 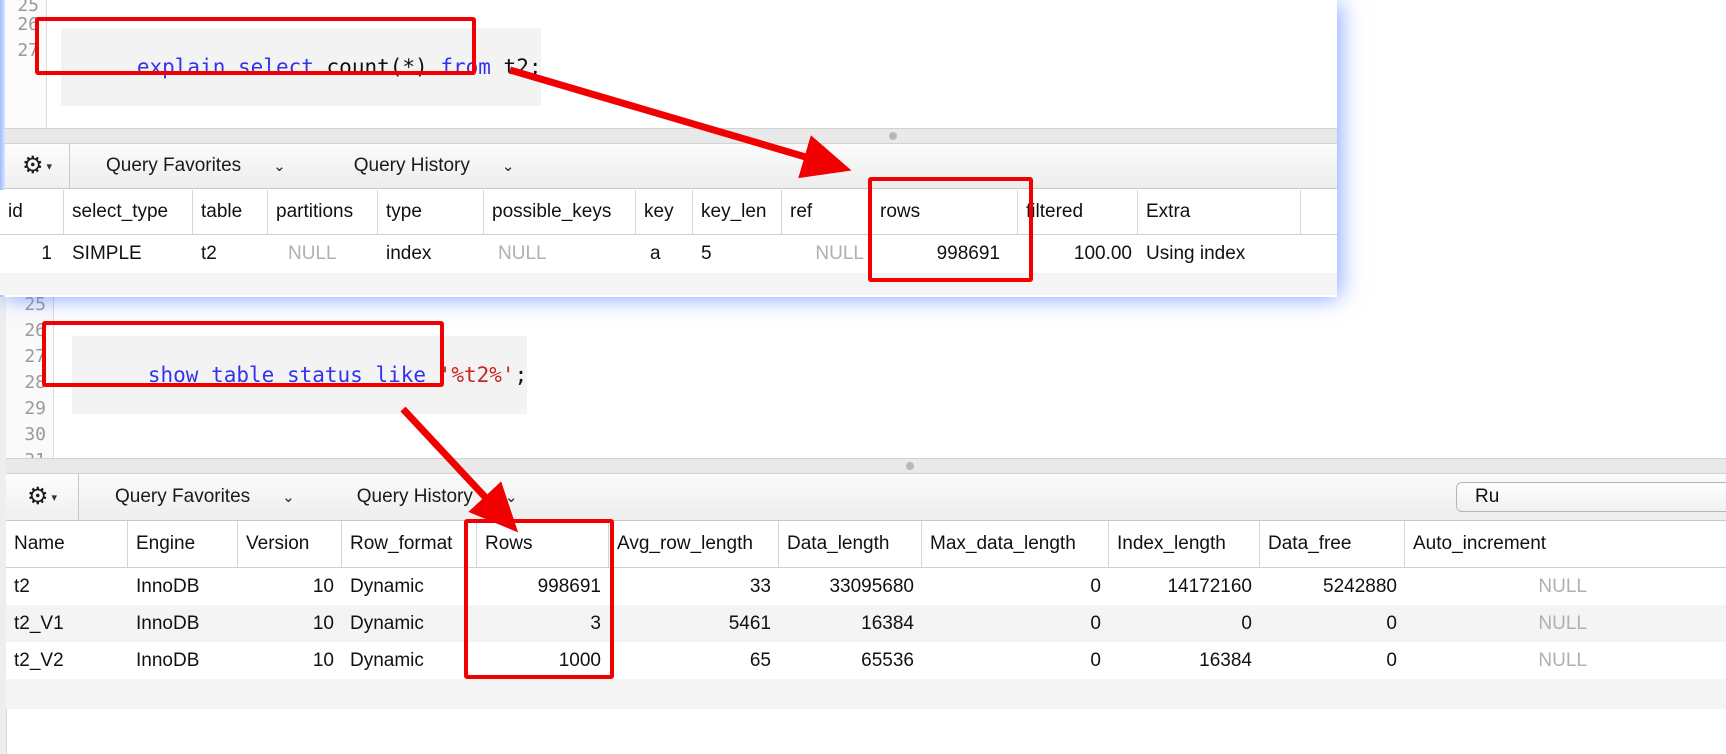 I want to click on top-query-favorites-menu: Query Favorites ⌄, so click(x=189, y=166).